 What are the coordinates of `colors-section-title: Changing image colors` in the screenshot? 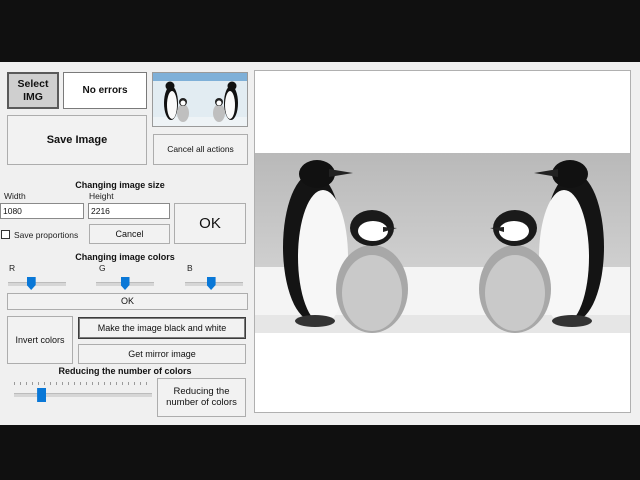 It's located at (125, 257).